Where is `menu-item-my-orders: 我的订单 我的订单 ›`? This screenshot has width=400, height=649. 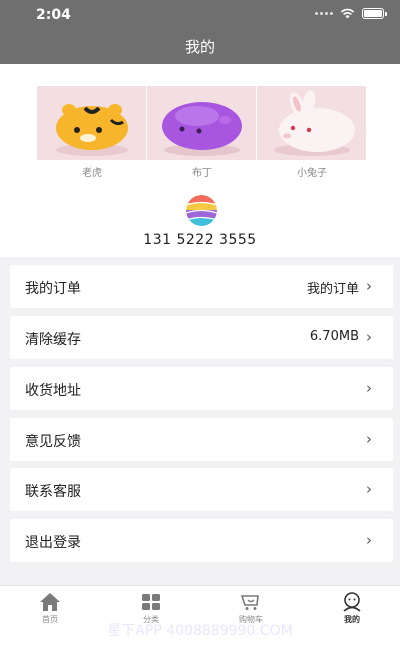
menu-item-my-orders: 我的订单 我的订单 › is located at coordinates (201, 286).